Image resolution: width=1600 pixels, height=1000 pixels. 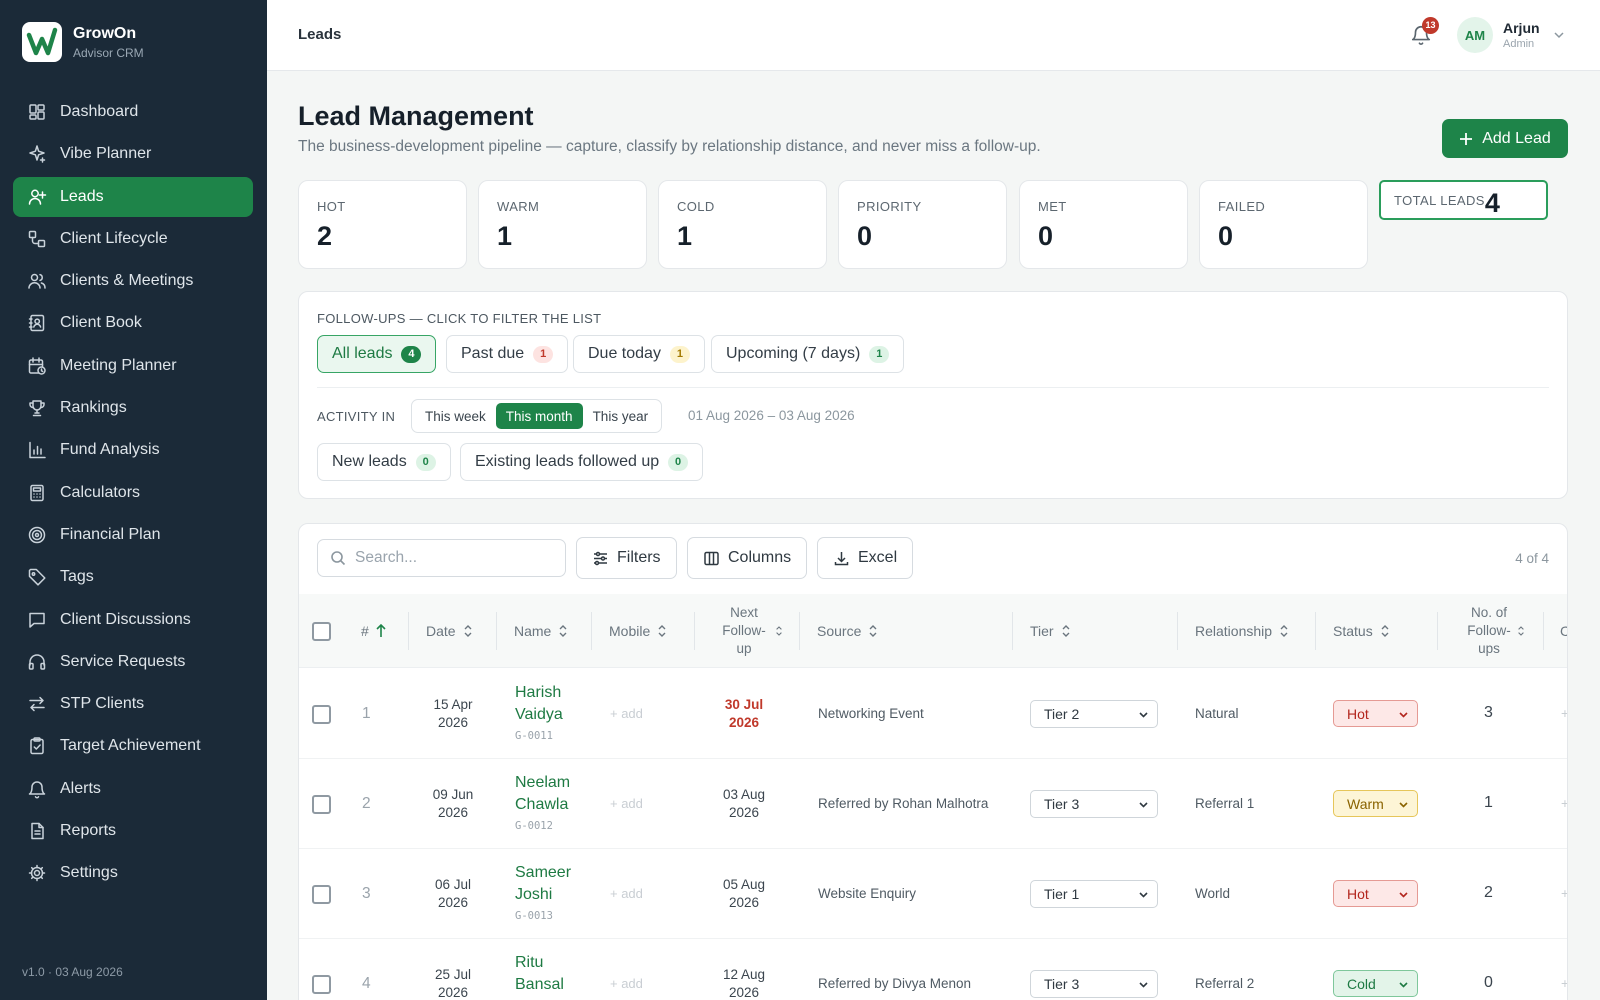 I want to click on add-lead-button: Add Lead, so click(x=1505, y=138).